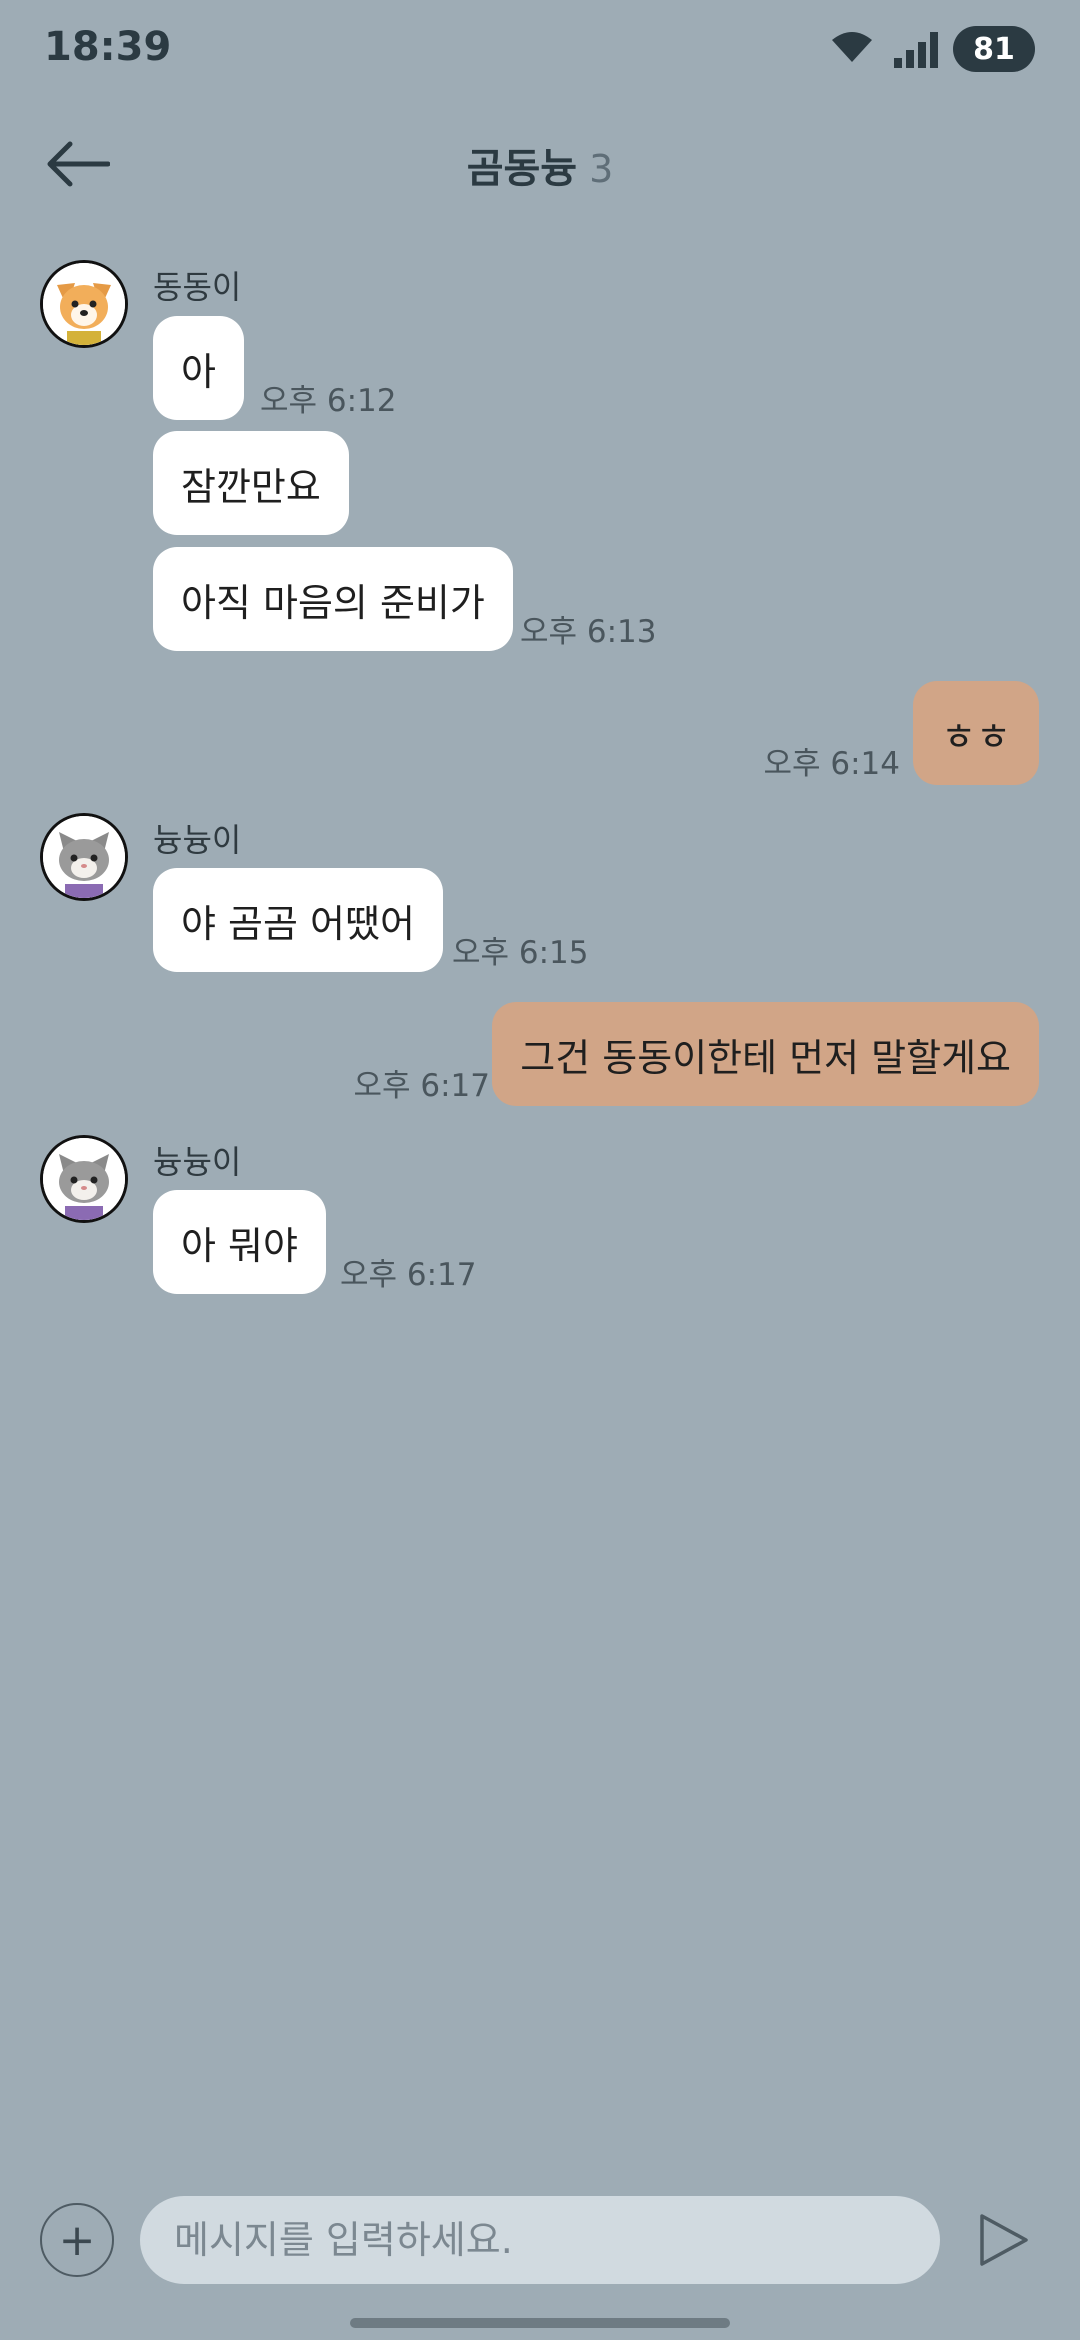  Describe the element at coordinates (84, 304) in the screenshot. I see `dog-avatar` at that location.